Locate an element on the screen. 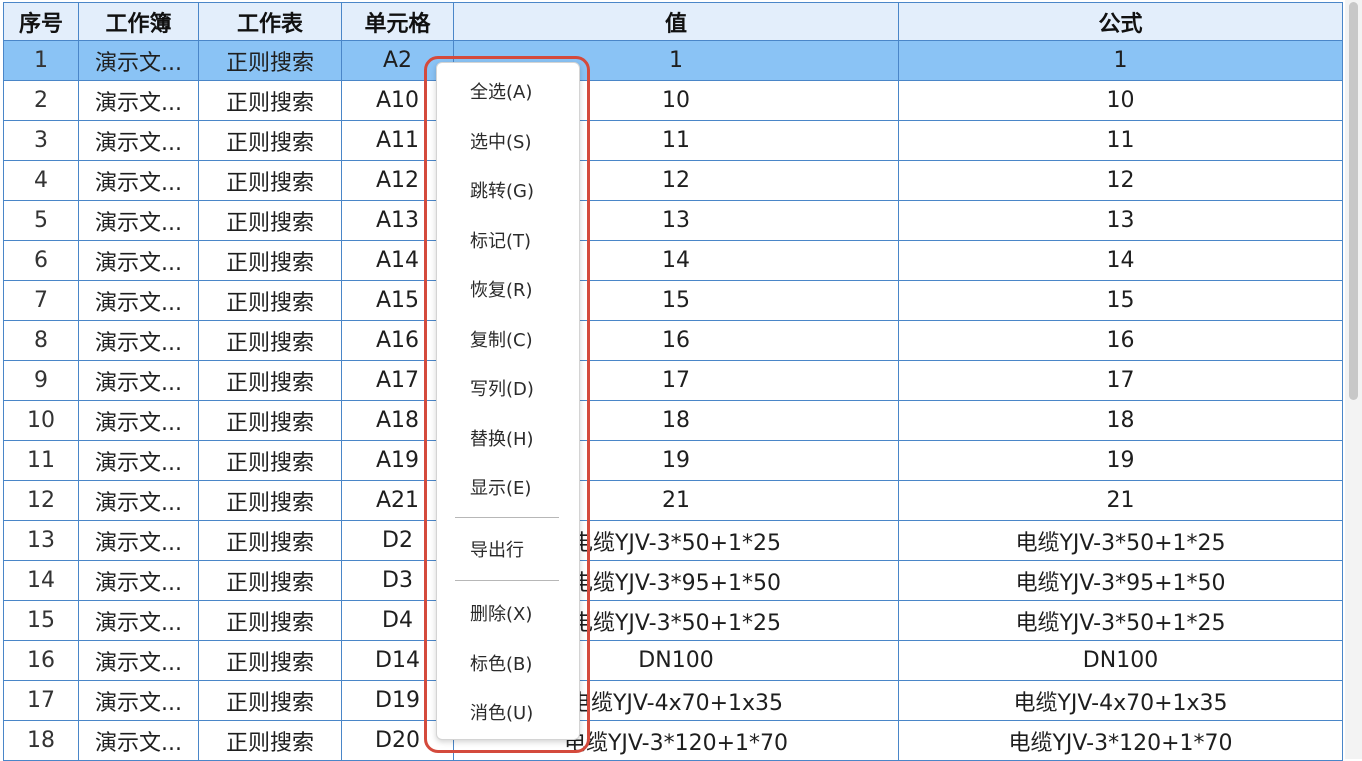 Image resolution: width=1362 pixels, height=761 pixels. menu-item-select: 选中(S) is located at coordinates (508, 143).